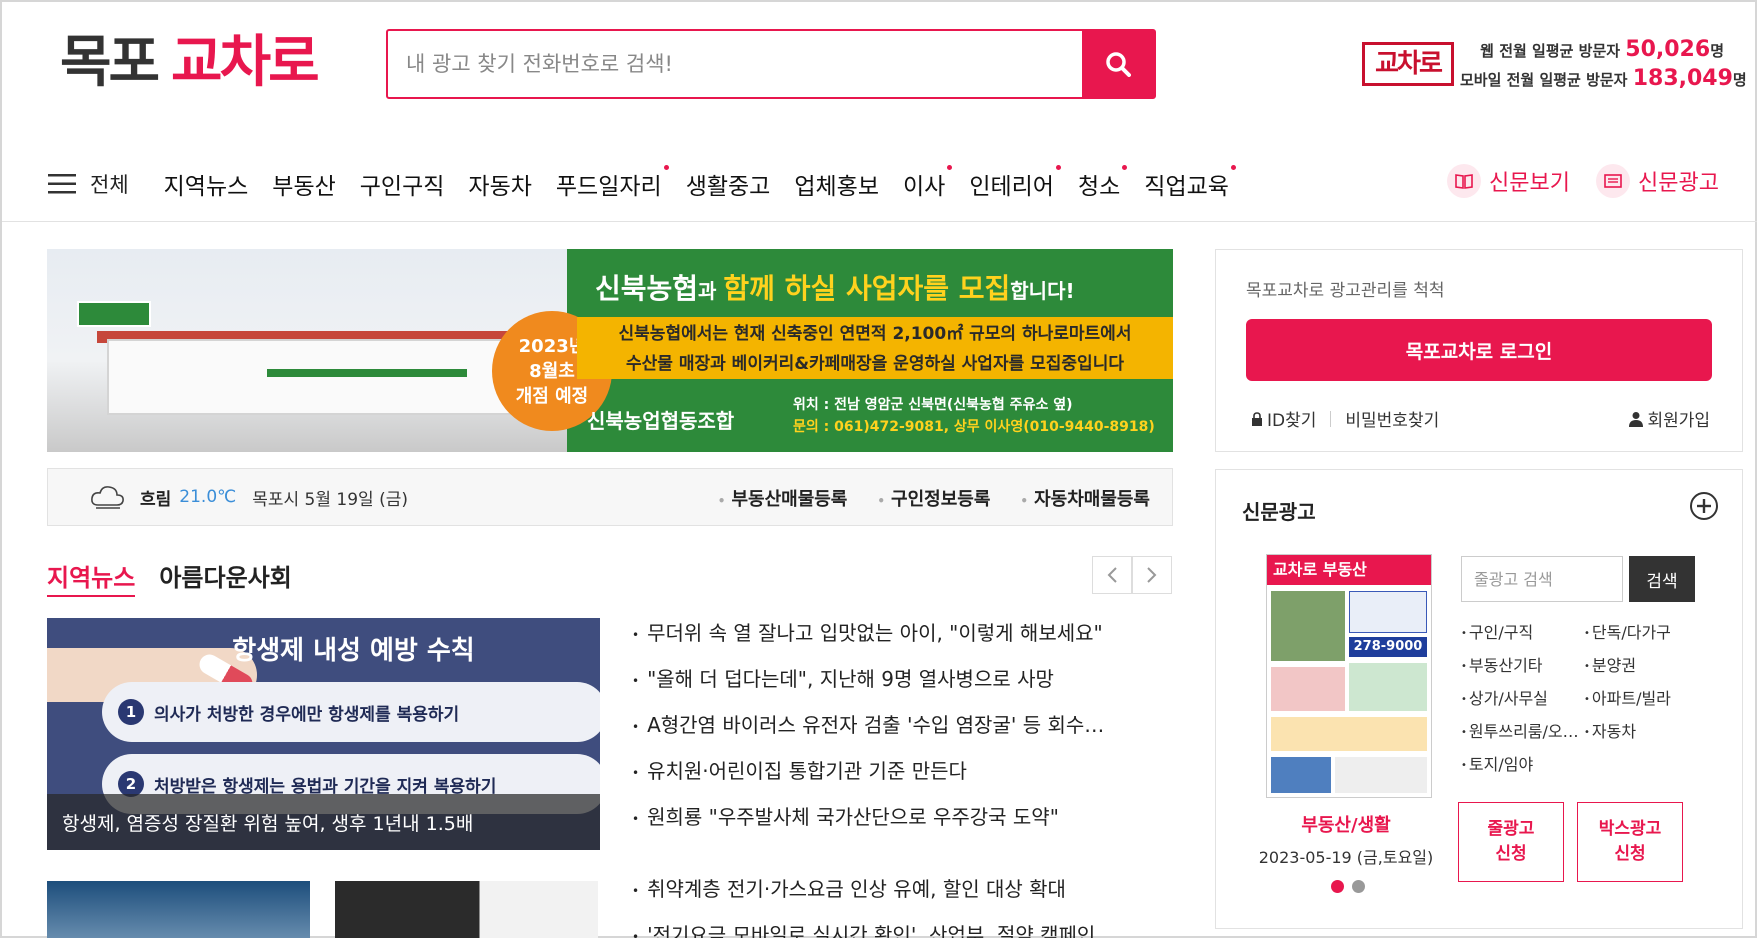  Describe the element at coordinates (1678, 183) in the screenshot. I see `newspaper-ad-label: 신문광고` at that location.